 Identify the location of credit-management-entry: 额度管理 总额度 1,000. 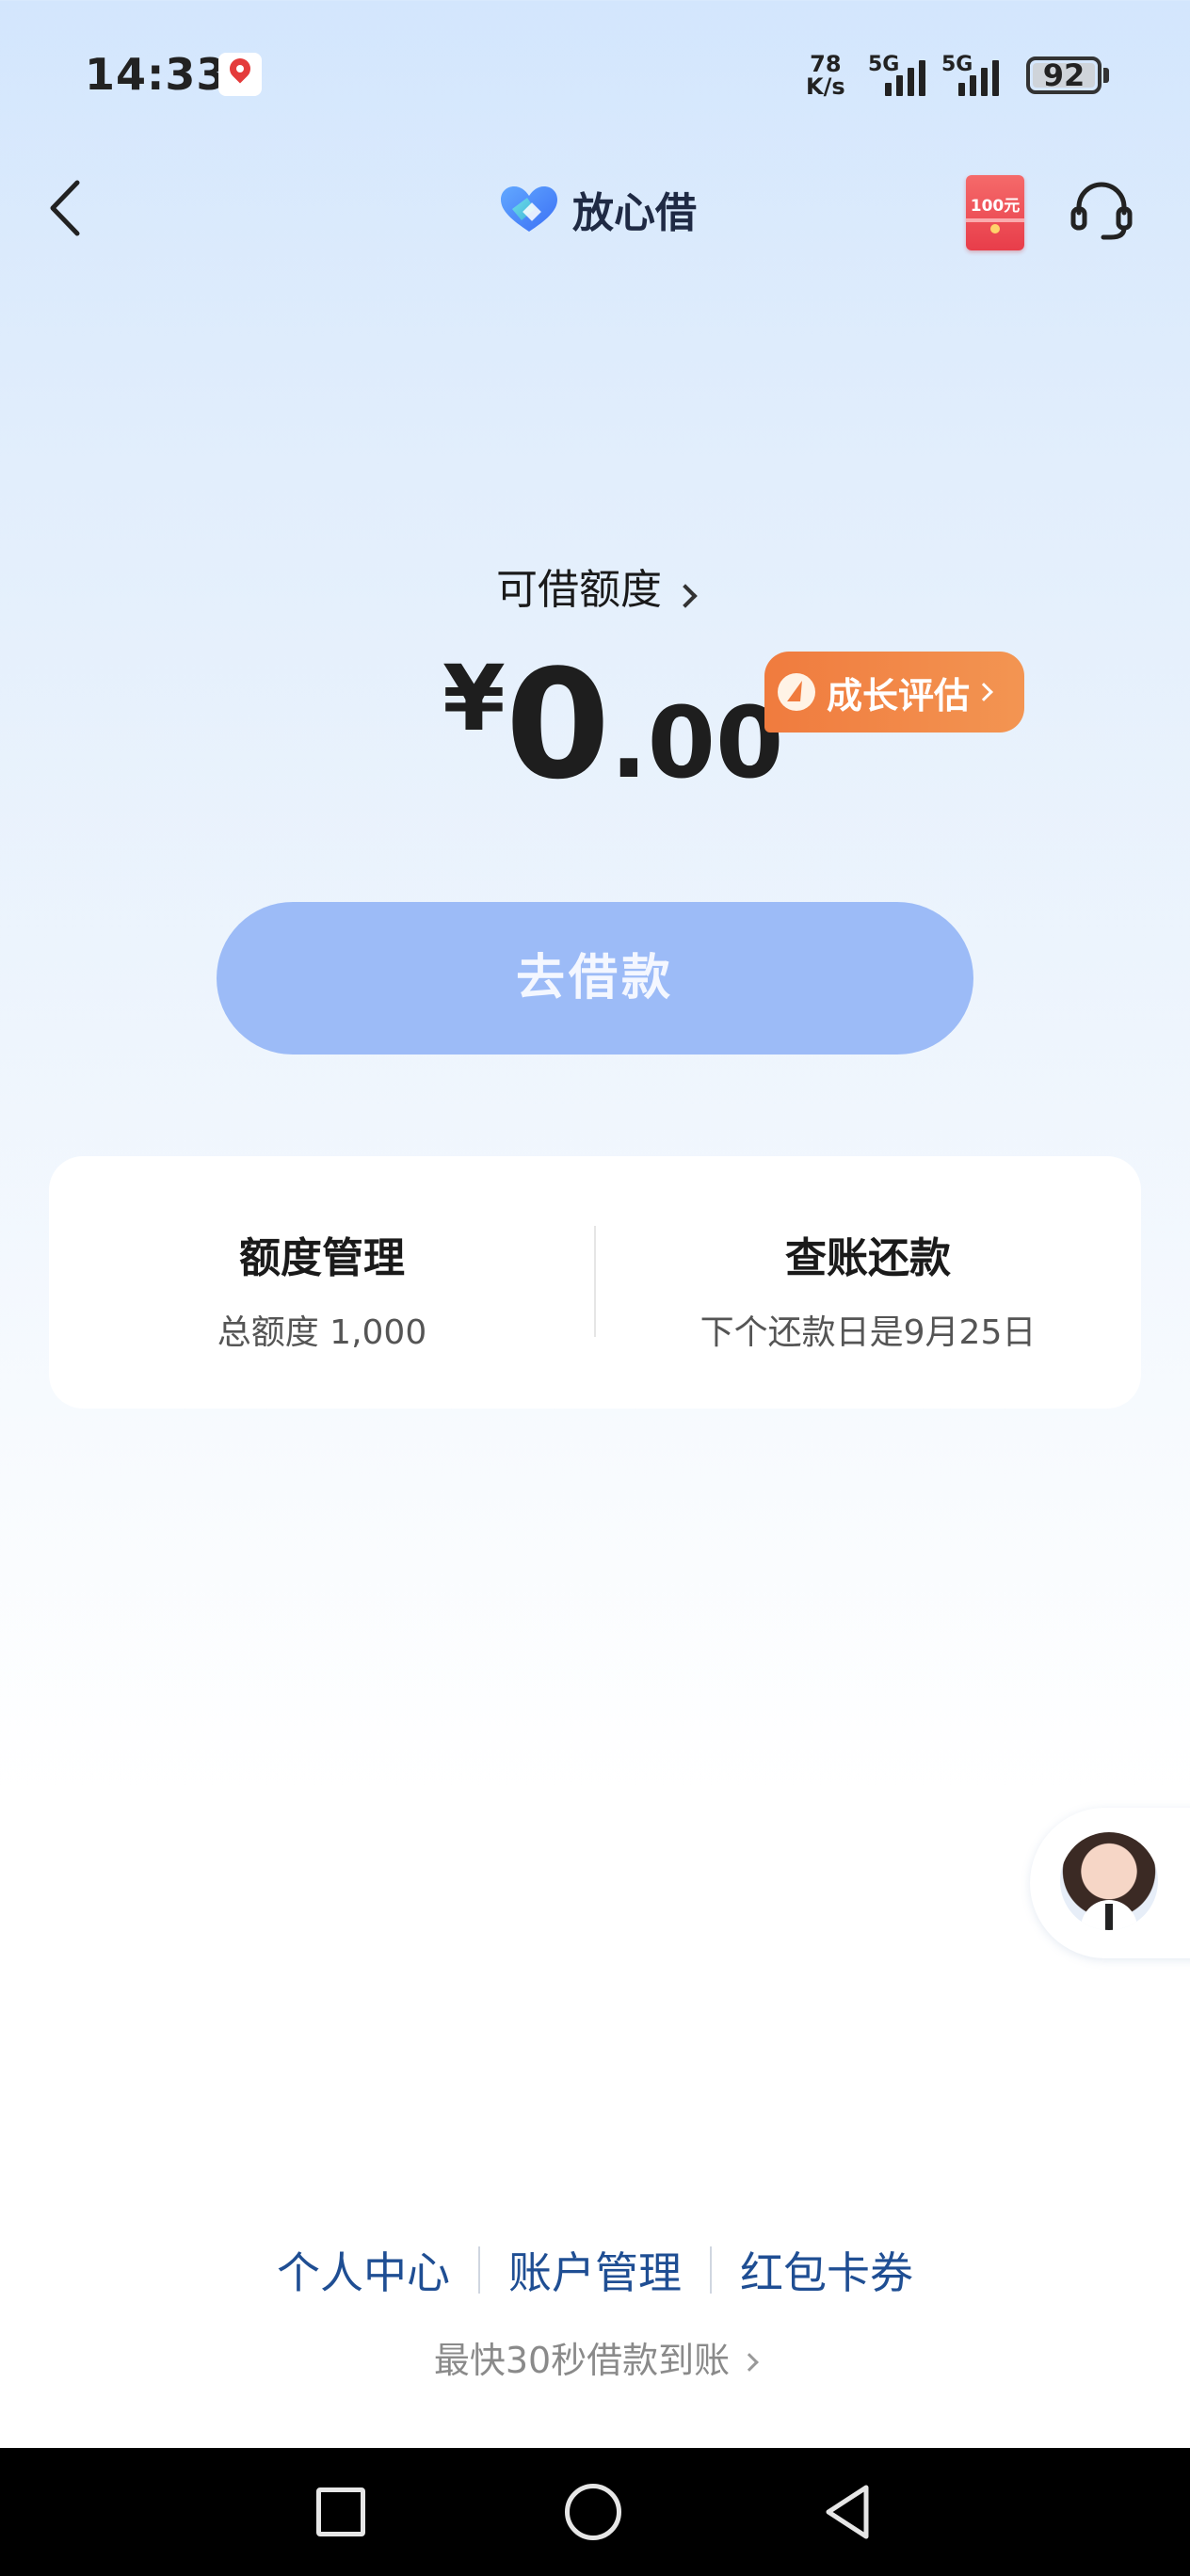
(322, 1282).